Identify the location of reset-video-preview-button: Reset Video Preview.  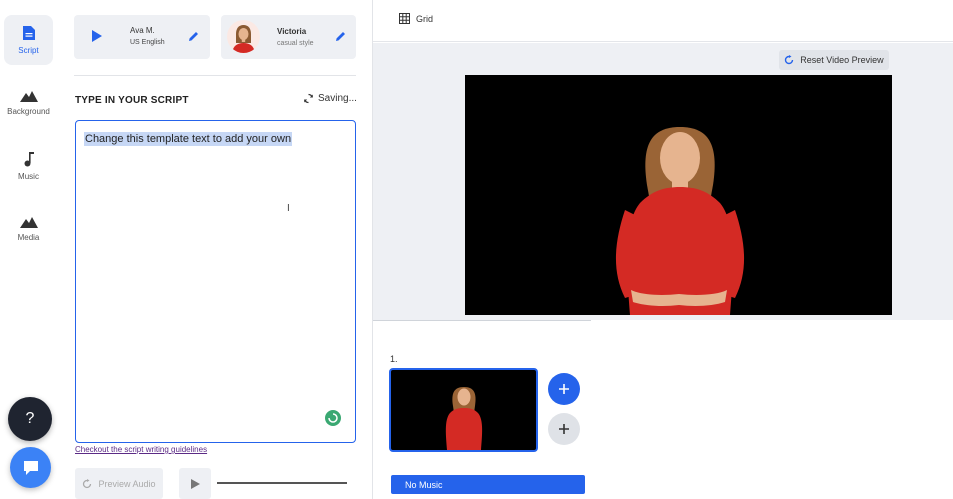
(834, 60).